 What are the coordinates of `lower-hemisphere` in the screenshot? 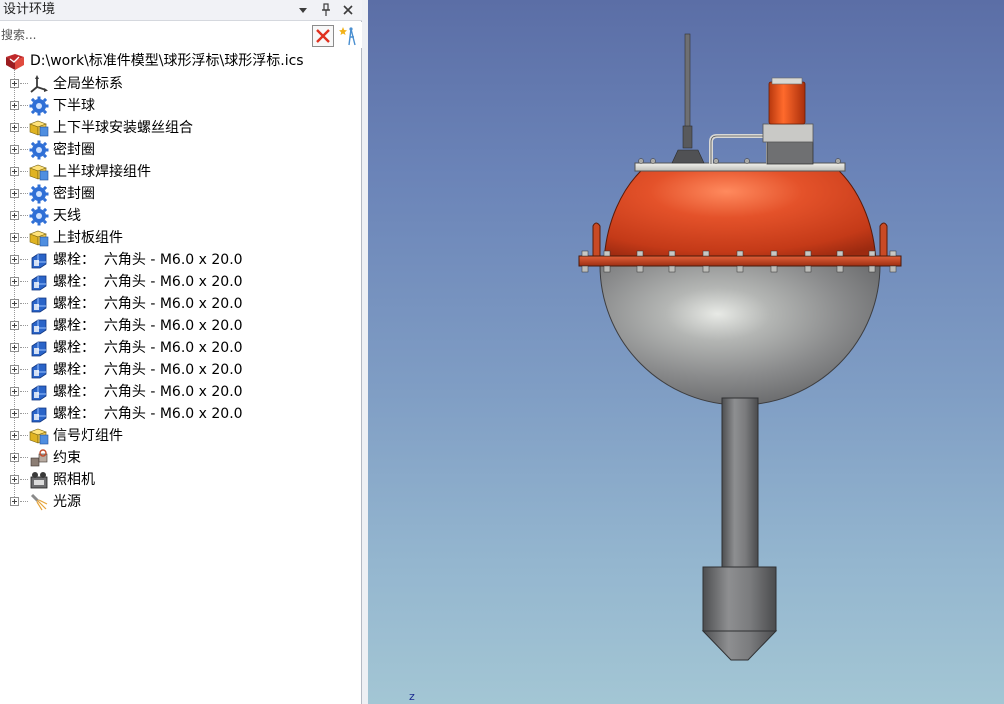 It's located at (740, 335).